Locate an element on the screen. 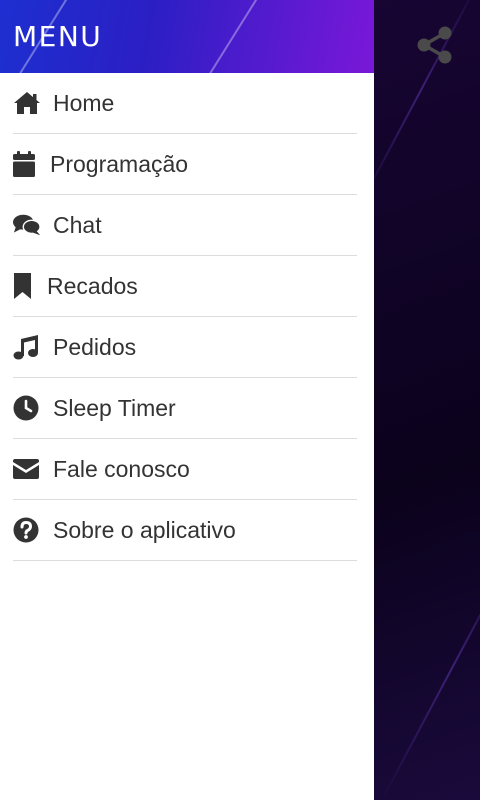 The height and width of the screenshot is (800, 480). music-icon is located at coordinates (27, 347).